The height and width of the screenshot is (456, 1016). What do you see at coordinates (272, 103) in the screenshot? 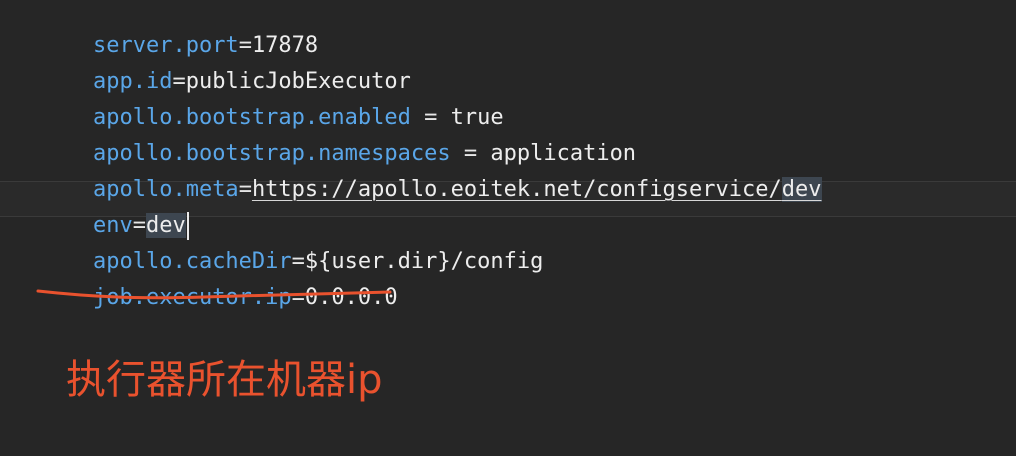
I see `code-line-apollo-bootstrap-enabled: apollo.bootstrap.enabled = true` at bounding box center [272, 103].